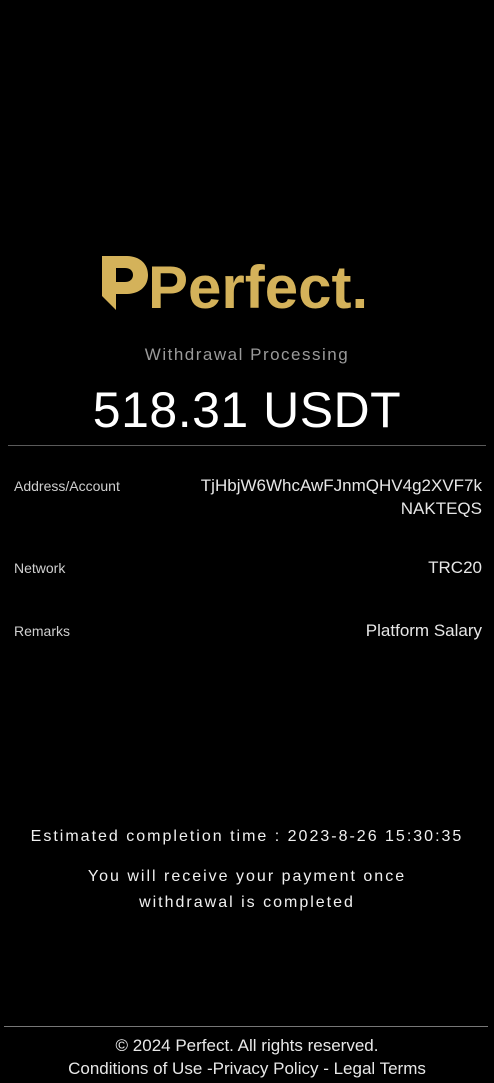 Image resolution: width=494 pixels, height=1083 pixels. Describe the element at coordinates (247, 354) in the screenshot. I see `transaction-status: Withdrawal Processing` at that location.